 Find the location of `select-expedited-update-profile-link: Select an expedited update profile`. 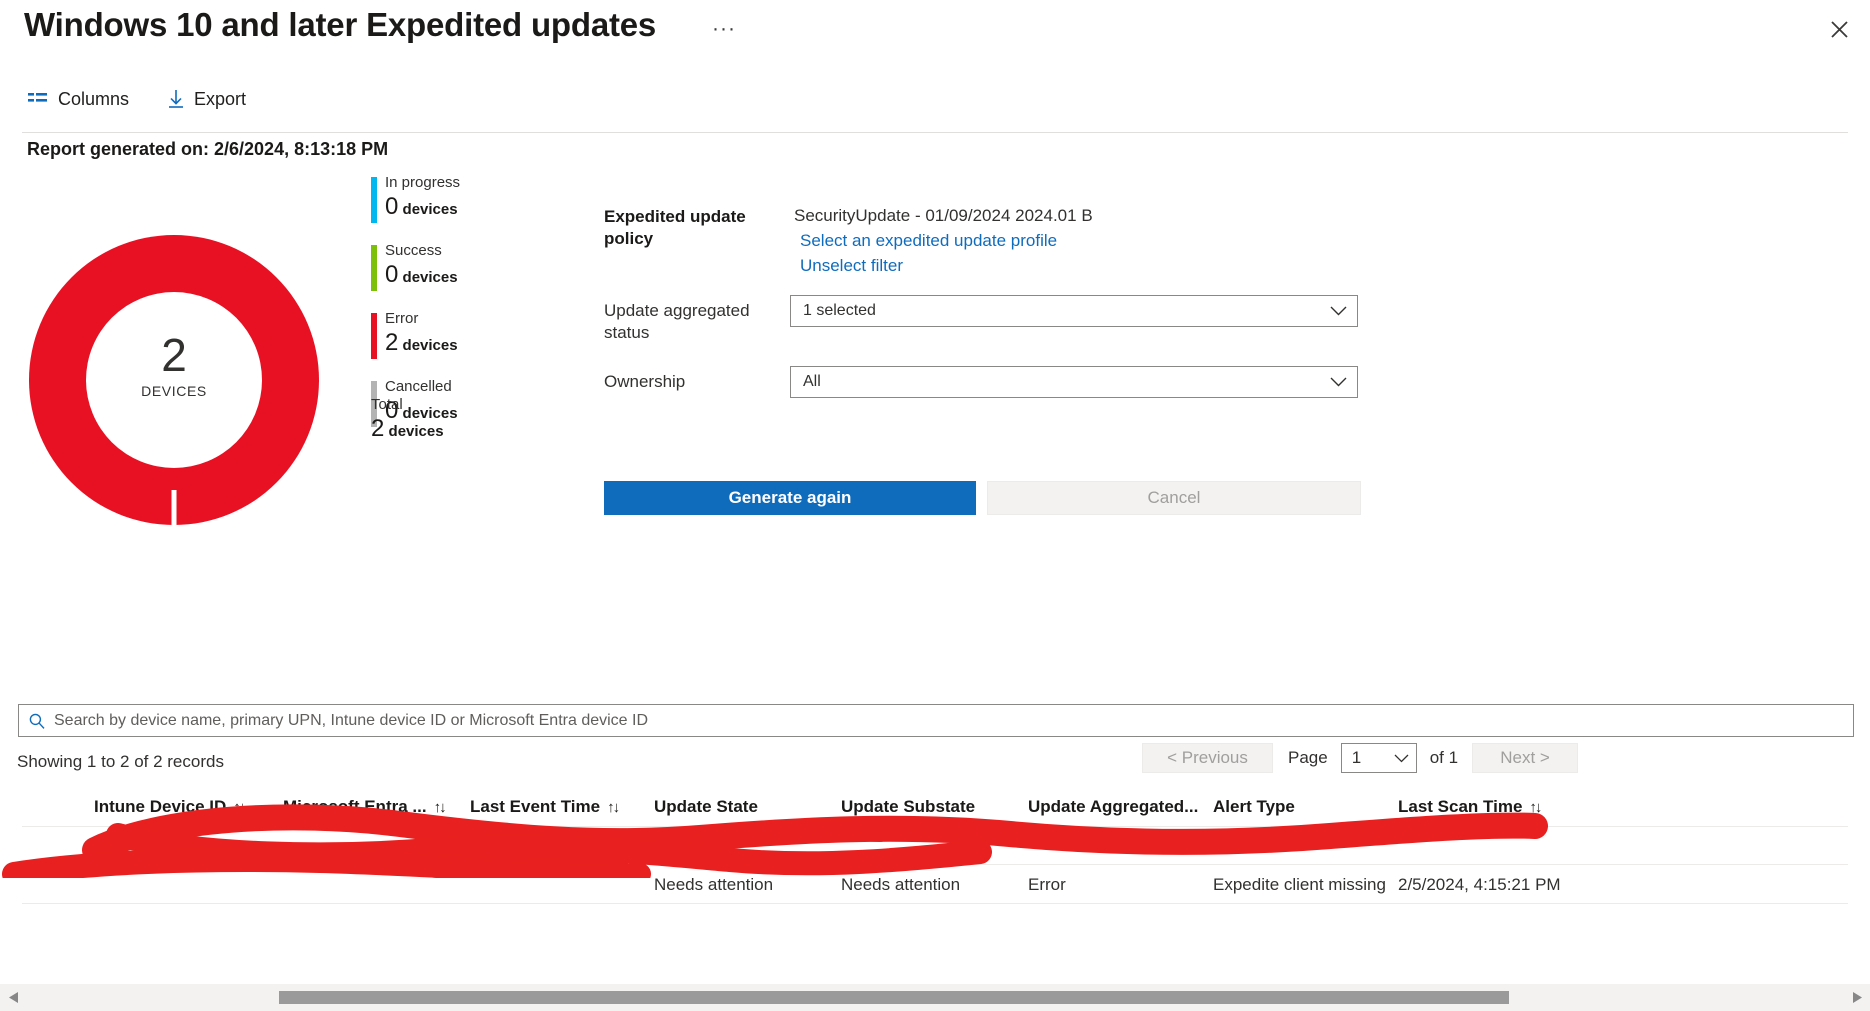

select-expedited-update-profile-link: Select an expedited update profile is located at coordinates (928, 241).